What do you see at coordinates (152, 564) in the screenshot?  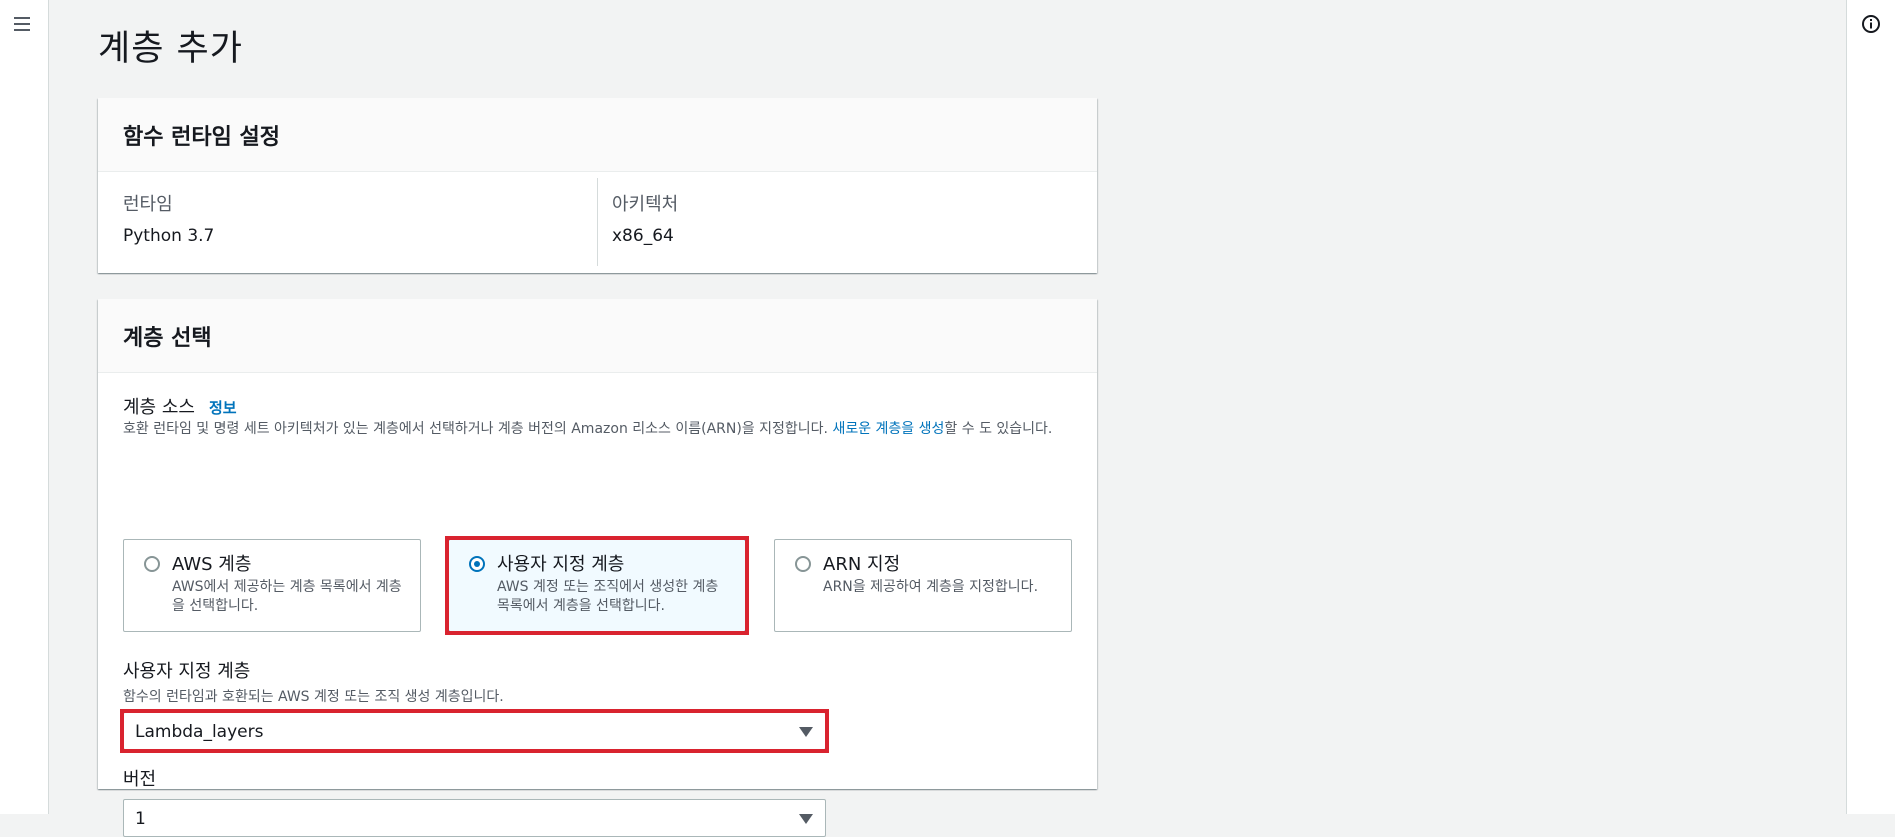 I see `radio-aws-layers` at bounding box center [152, 564].